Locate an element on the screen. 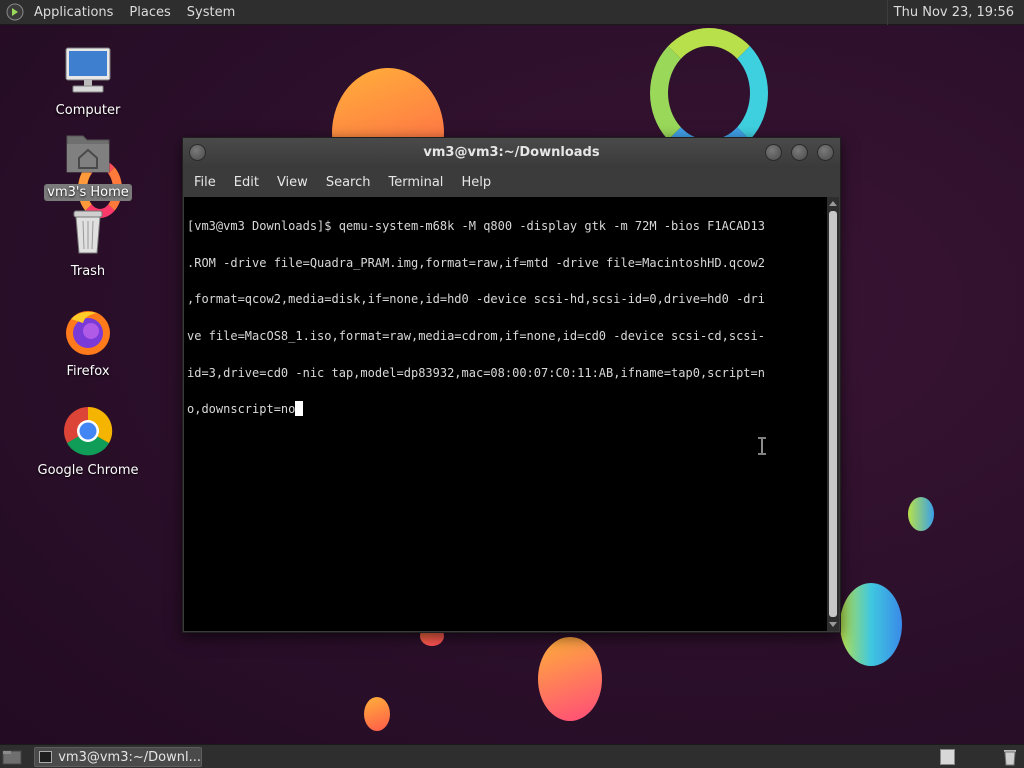 The image size is (1024, 768). scroll-down-arrow-icon is located at coordinates (833, 624).